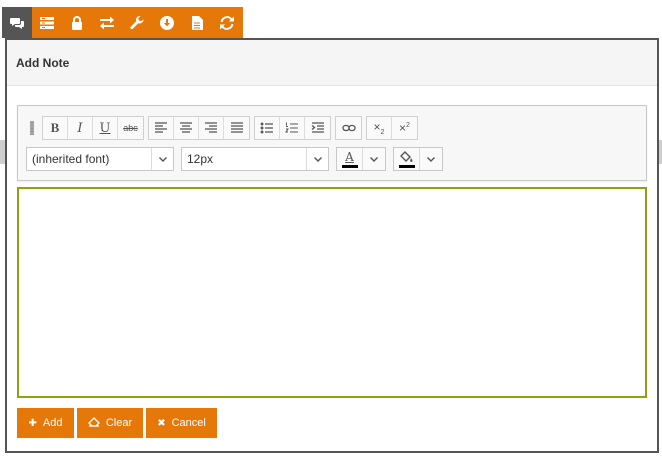 The width and height of the screenshot is (662, 460). I want to click on align-justify-icon, so click(236, 127).